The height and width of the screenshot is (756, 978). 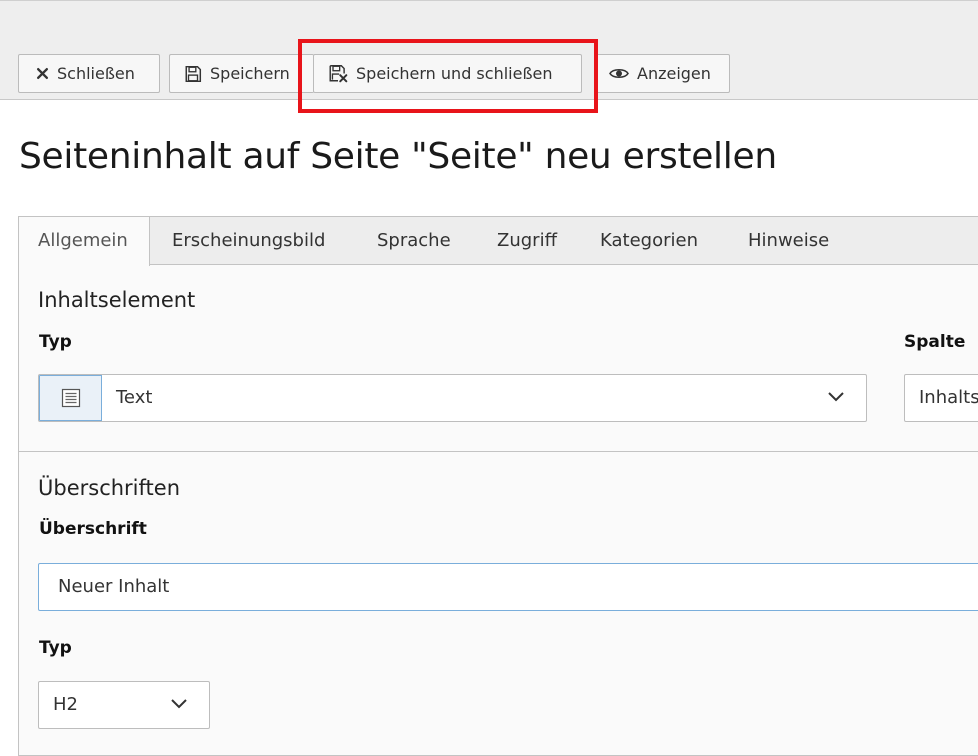 I want to click on close-button: Schließen, so click(x=89, y=73).